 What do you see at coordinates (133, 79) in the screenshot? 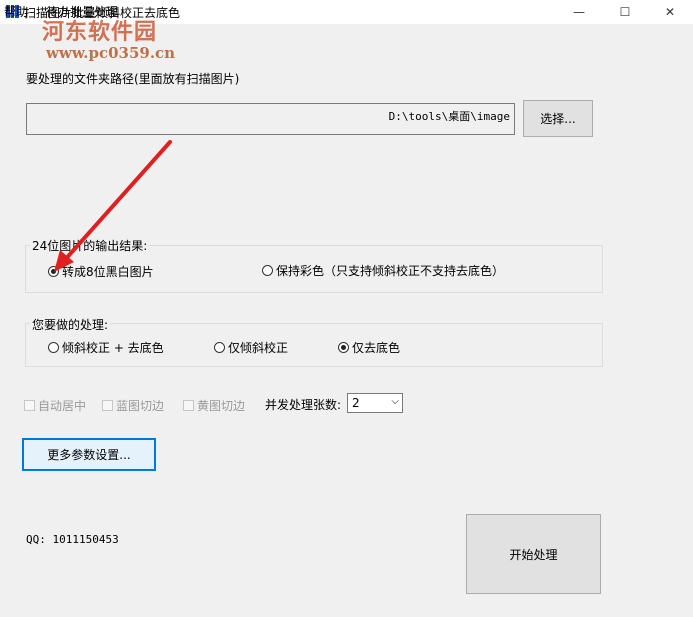
I see `folder-path-label: 要处理的文件夹路径(里面放有扫描图片)` at bounding box center [133, 79].